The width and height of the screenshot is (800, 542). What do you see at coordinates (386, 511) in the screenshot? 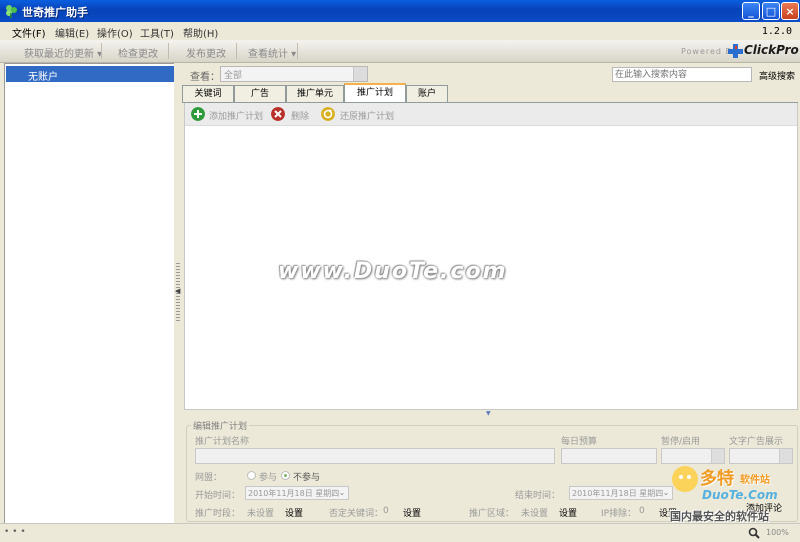
I see `negative-keywords-value: 0` at bounding box center [386, 511].